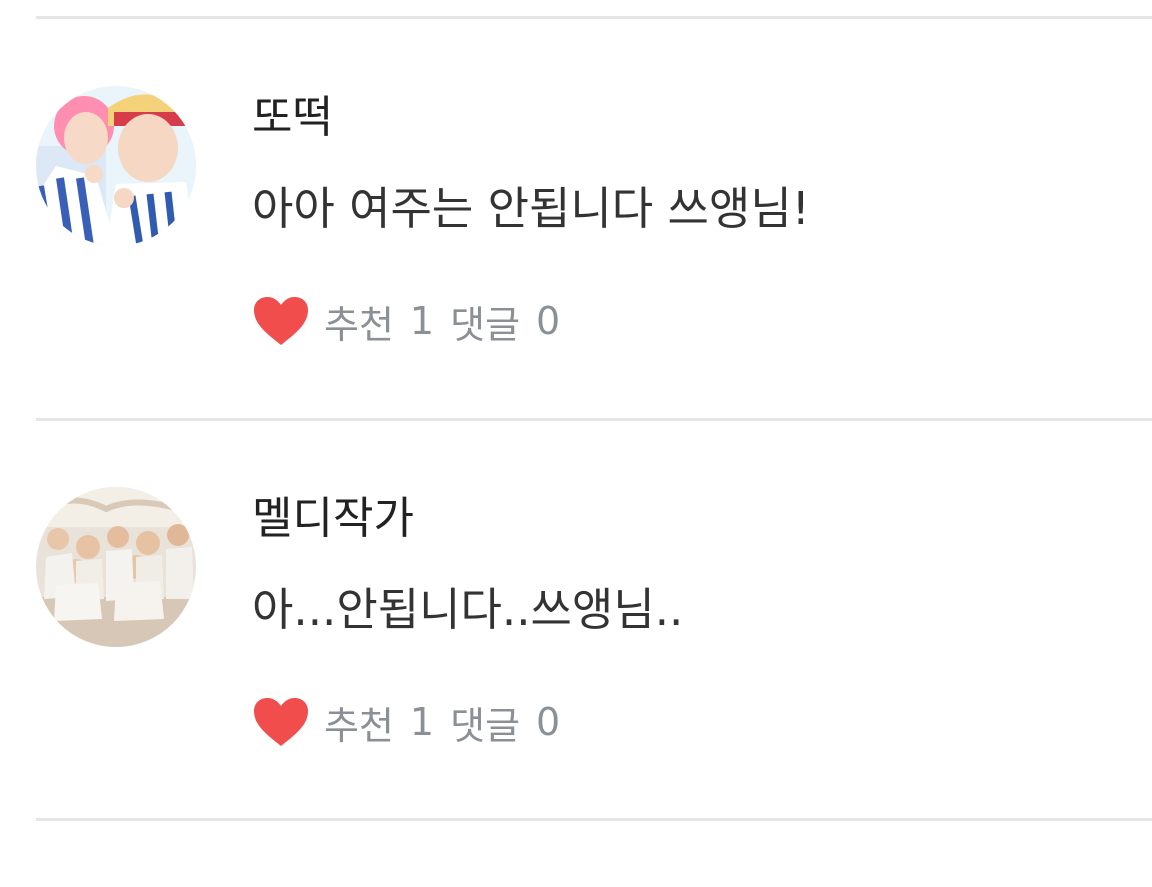  Describe the element at coordinates (594, 819) in the screenshot. I see `bottom-divider` at that location.